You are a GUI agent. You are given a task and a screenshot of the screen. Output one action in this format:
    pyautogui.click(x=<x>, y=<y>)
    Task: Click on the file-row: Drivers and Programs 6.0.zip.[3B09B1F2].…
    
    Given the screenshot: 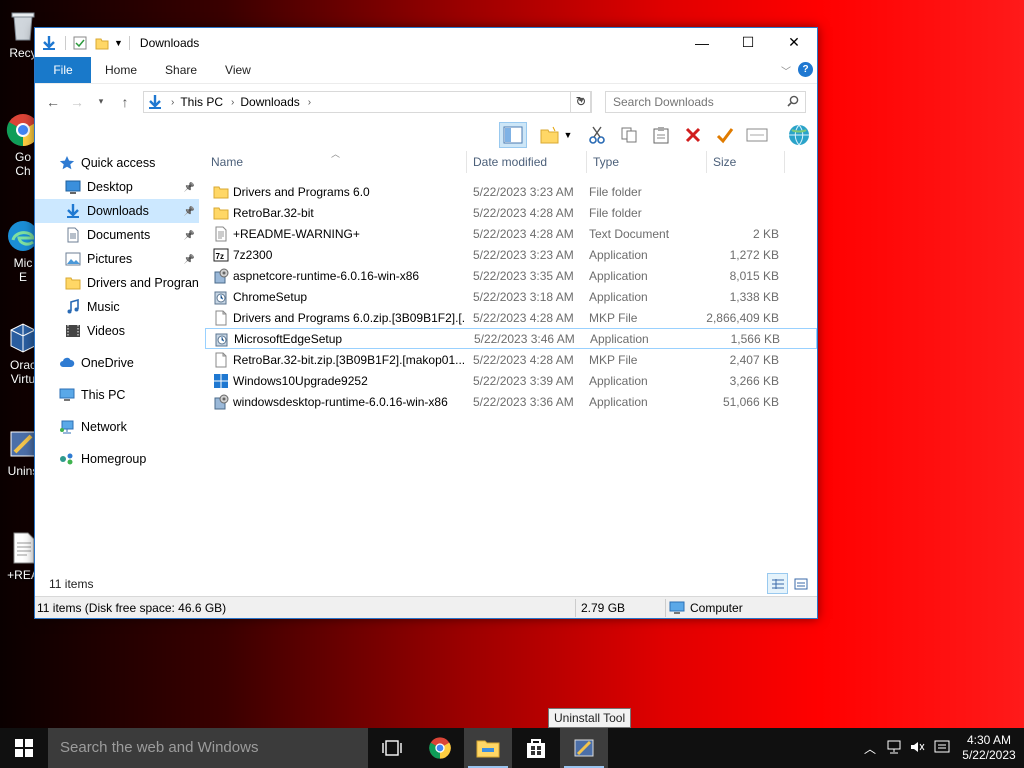 What is the action you would take?
    pyautogui.click(x=511, y=317)
    